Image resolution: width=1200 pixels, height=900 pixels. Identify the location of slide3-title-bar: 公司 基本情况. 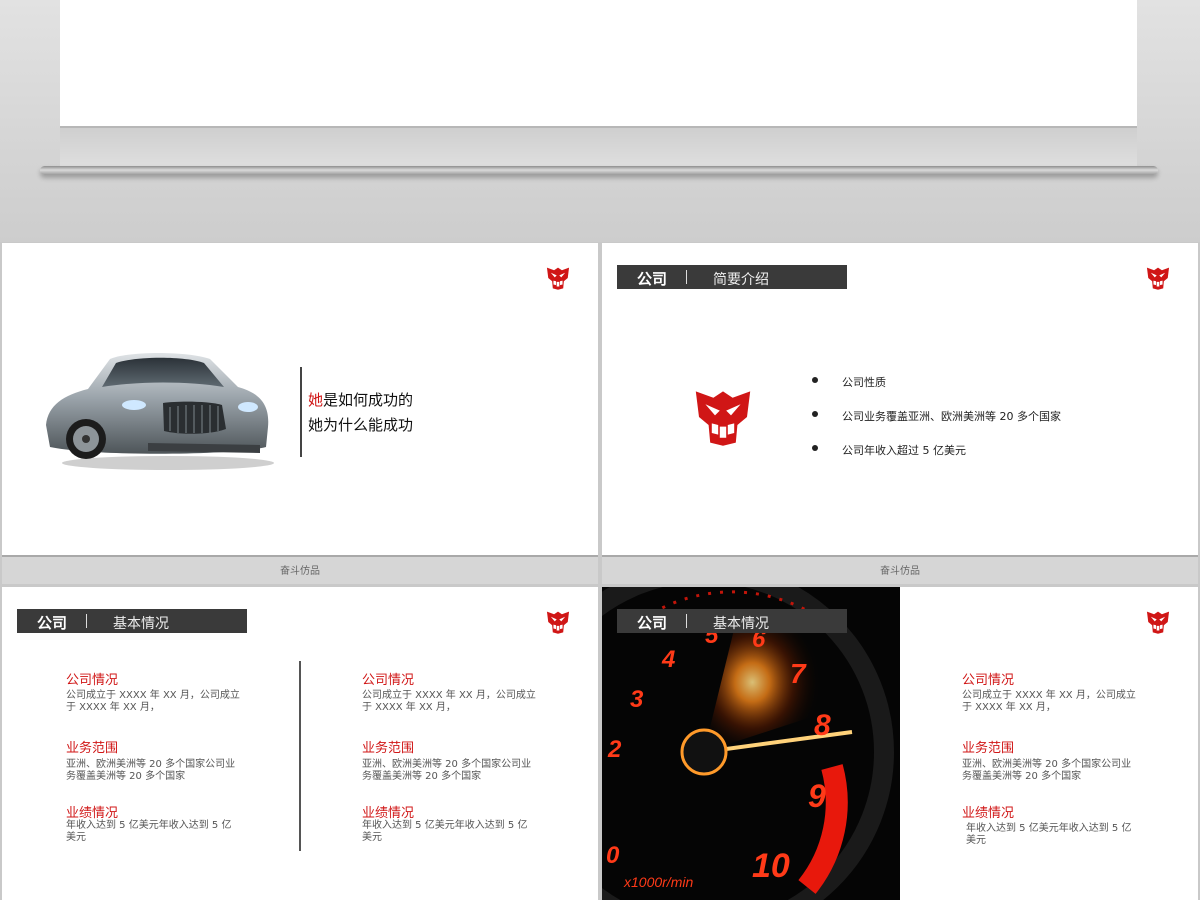
(132, 621).